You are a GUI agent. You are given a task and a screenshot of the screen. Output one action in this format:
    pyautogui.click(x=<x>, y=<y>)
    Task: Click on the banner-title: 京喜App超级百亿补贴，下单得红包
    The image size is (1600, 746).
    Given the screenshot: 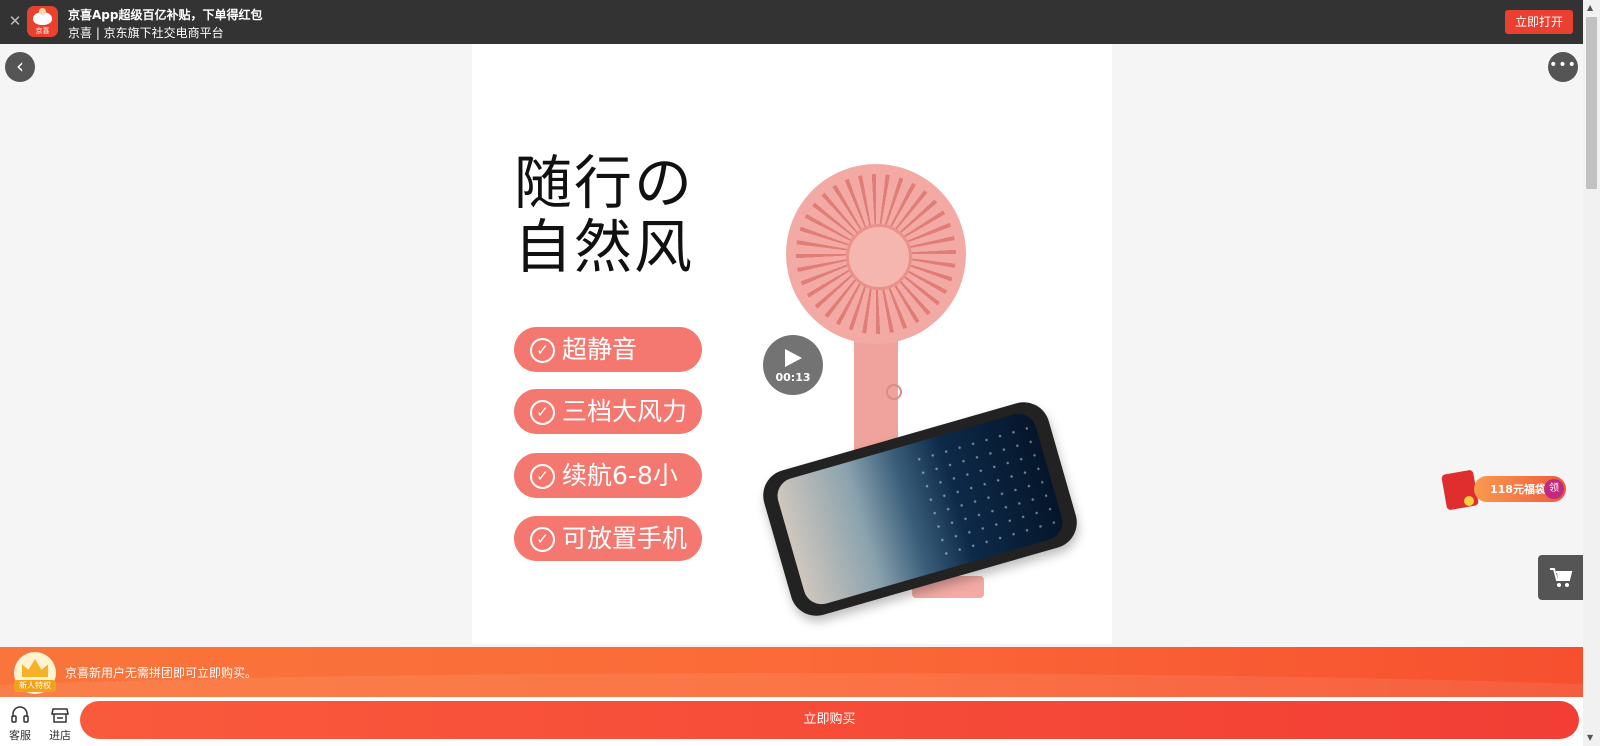 What is the action you would take?
    pyautogui.click(x=165, y=15)
    